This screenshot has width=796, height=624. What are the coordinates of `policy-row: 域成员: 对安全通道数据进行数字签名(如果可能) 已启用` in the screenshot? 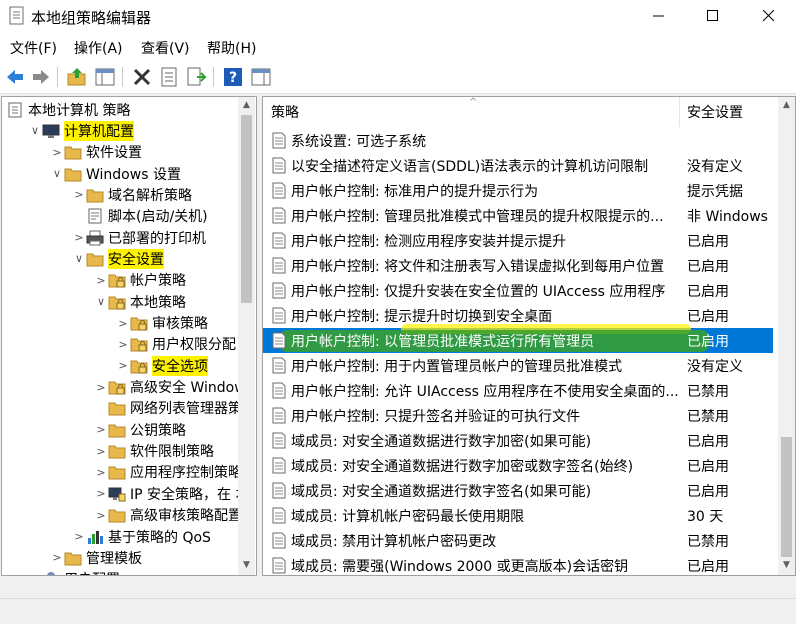 It's located at (518, 490).